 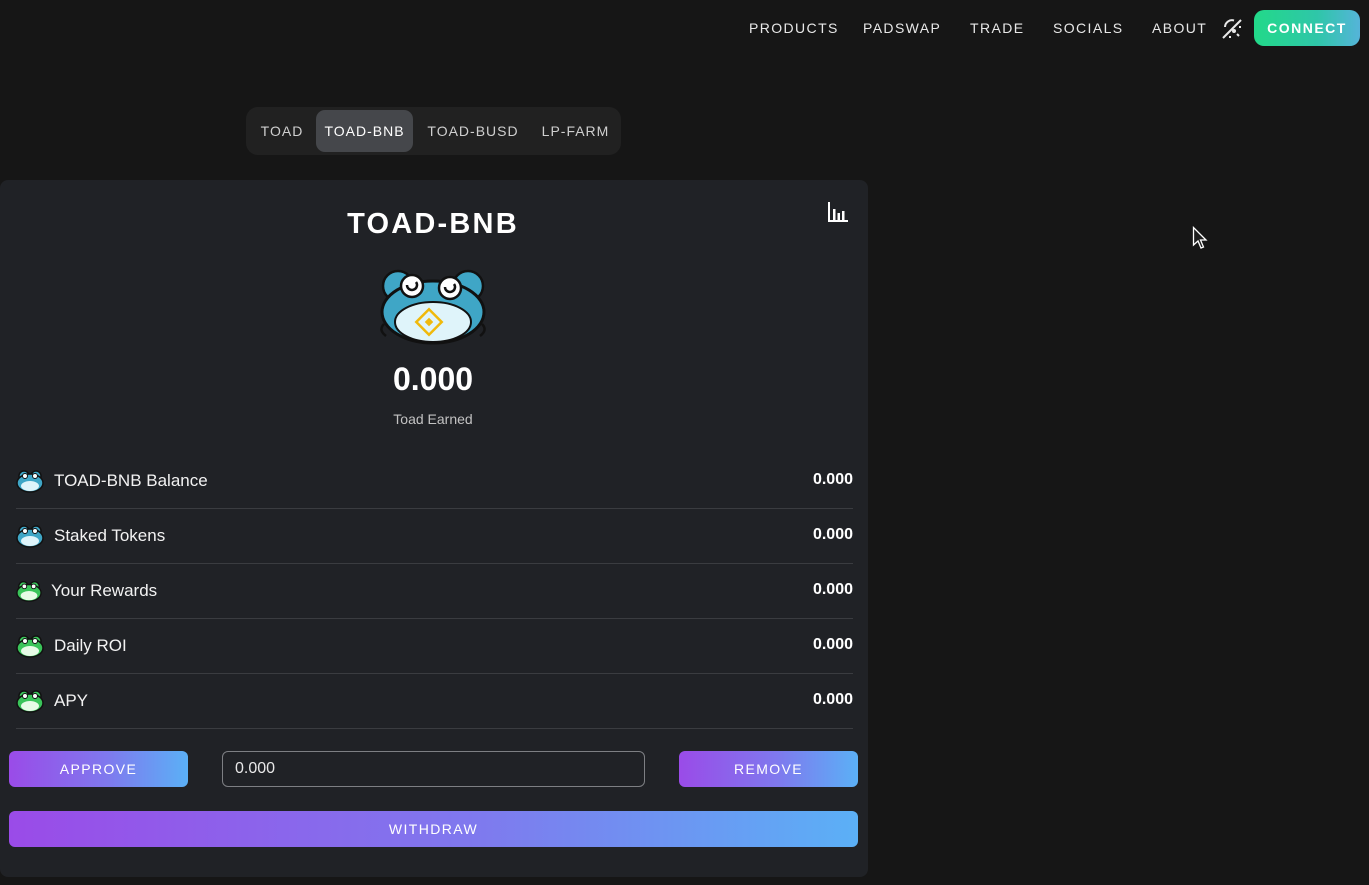 I want to click on theme-toggle-icon, so click(x=1232, y=29).